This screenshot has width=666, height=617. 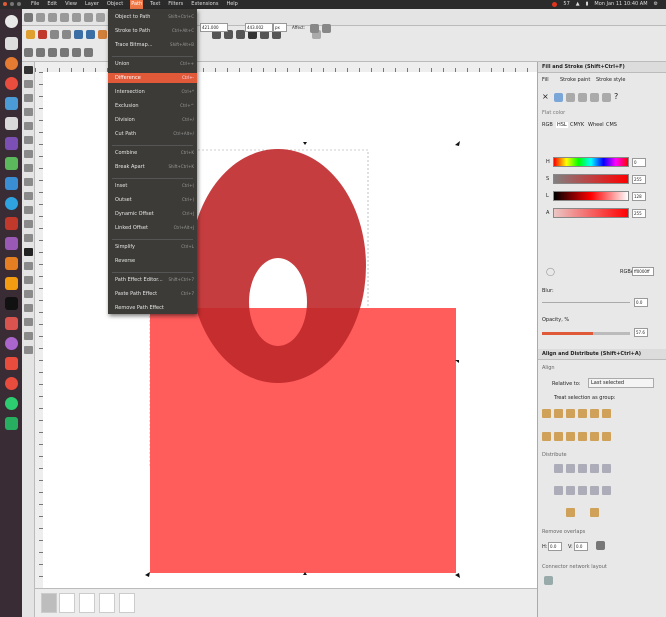 What do you see at coordinates (11, 21) in the screenshot?
I see `dash-icon` at bounding box center [11, 21].